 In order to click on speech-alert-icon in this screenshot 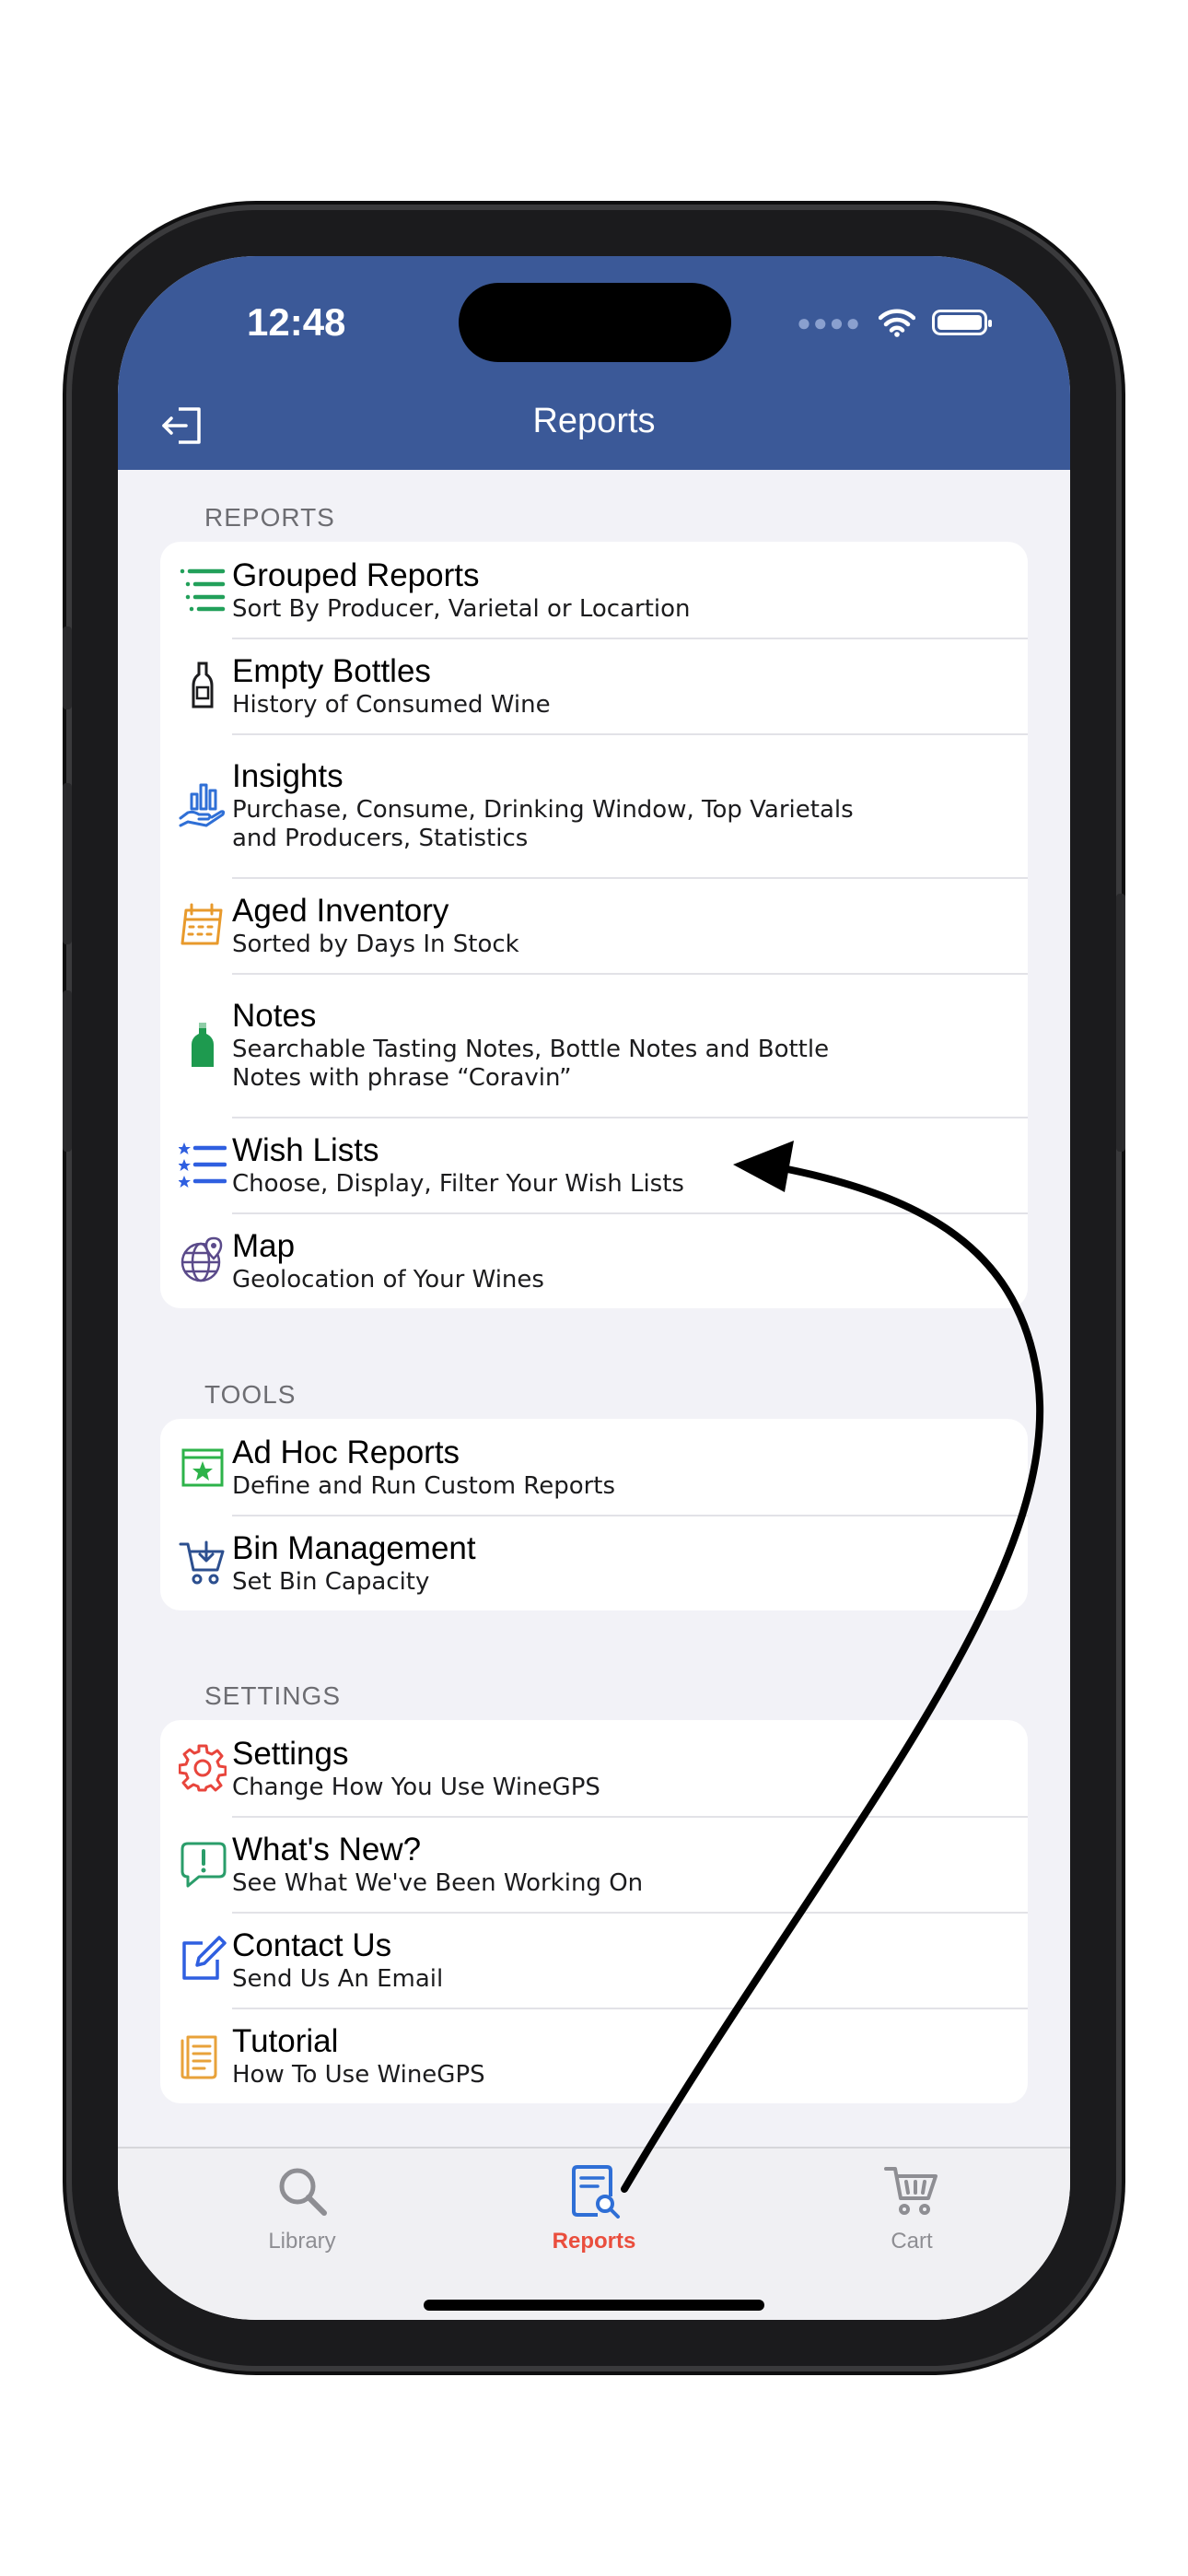, I will do `click(204, 1865)`.